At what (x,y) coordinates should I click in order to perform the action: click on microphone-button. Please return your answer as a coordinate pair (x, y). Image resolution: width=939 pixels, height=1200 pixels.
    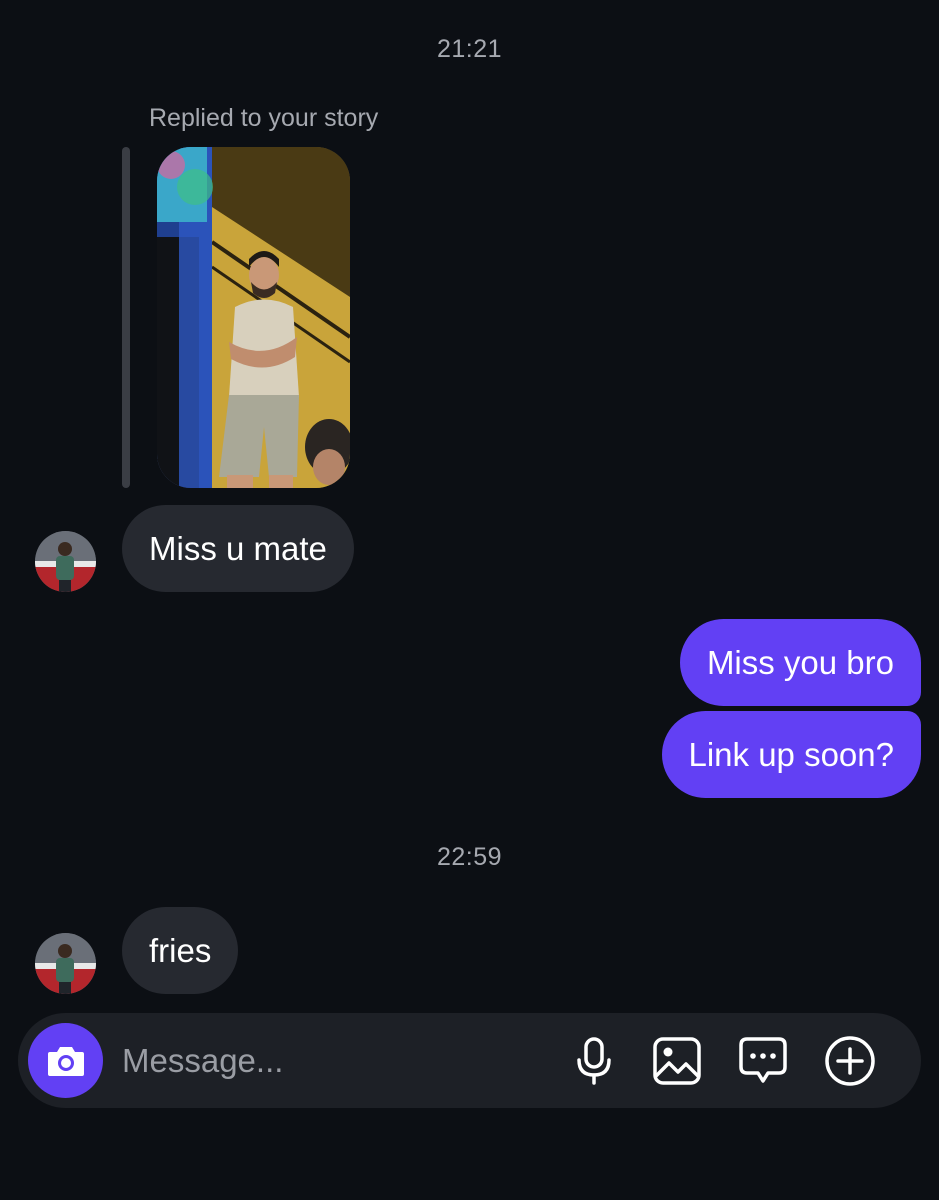
    Looking at the image, I should click on (594, 1061).